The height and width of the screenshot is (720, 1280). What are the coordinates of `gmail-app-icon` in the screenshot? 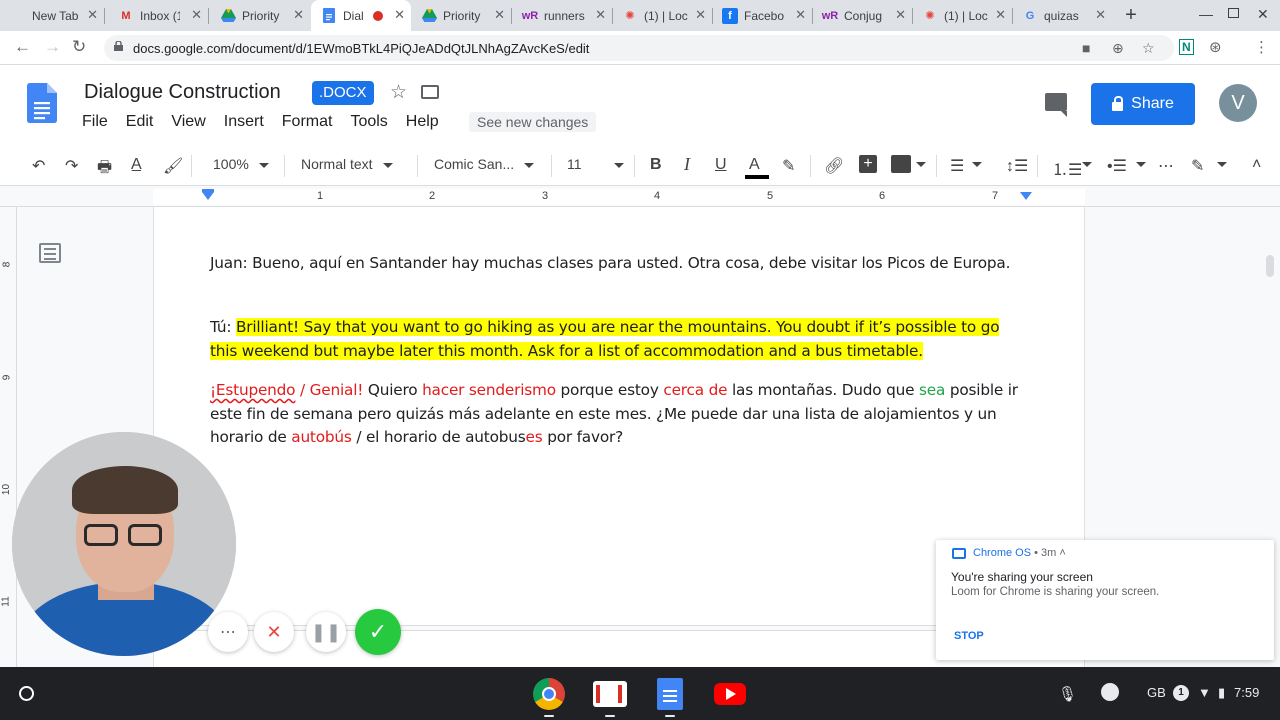 It's located at (610, 694).